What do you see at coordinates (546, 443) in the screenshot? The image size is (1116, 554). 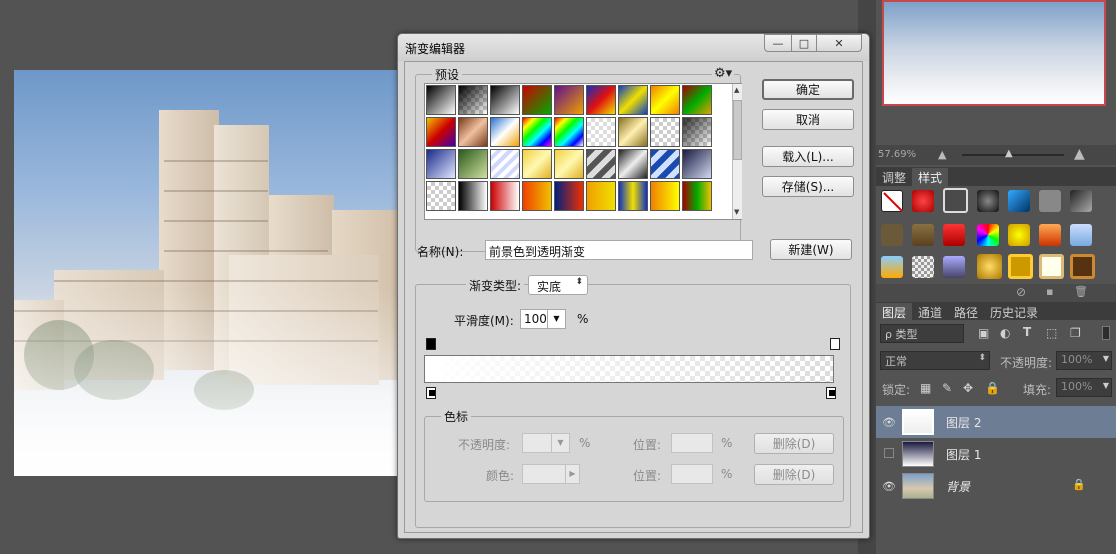 I see `stop-opacity-field: ▼` at bounding box center [546, 443].